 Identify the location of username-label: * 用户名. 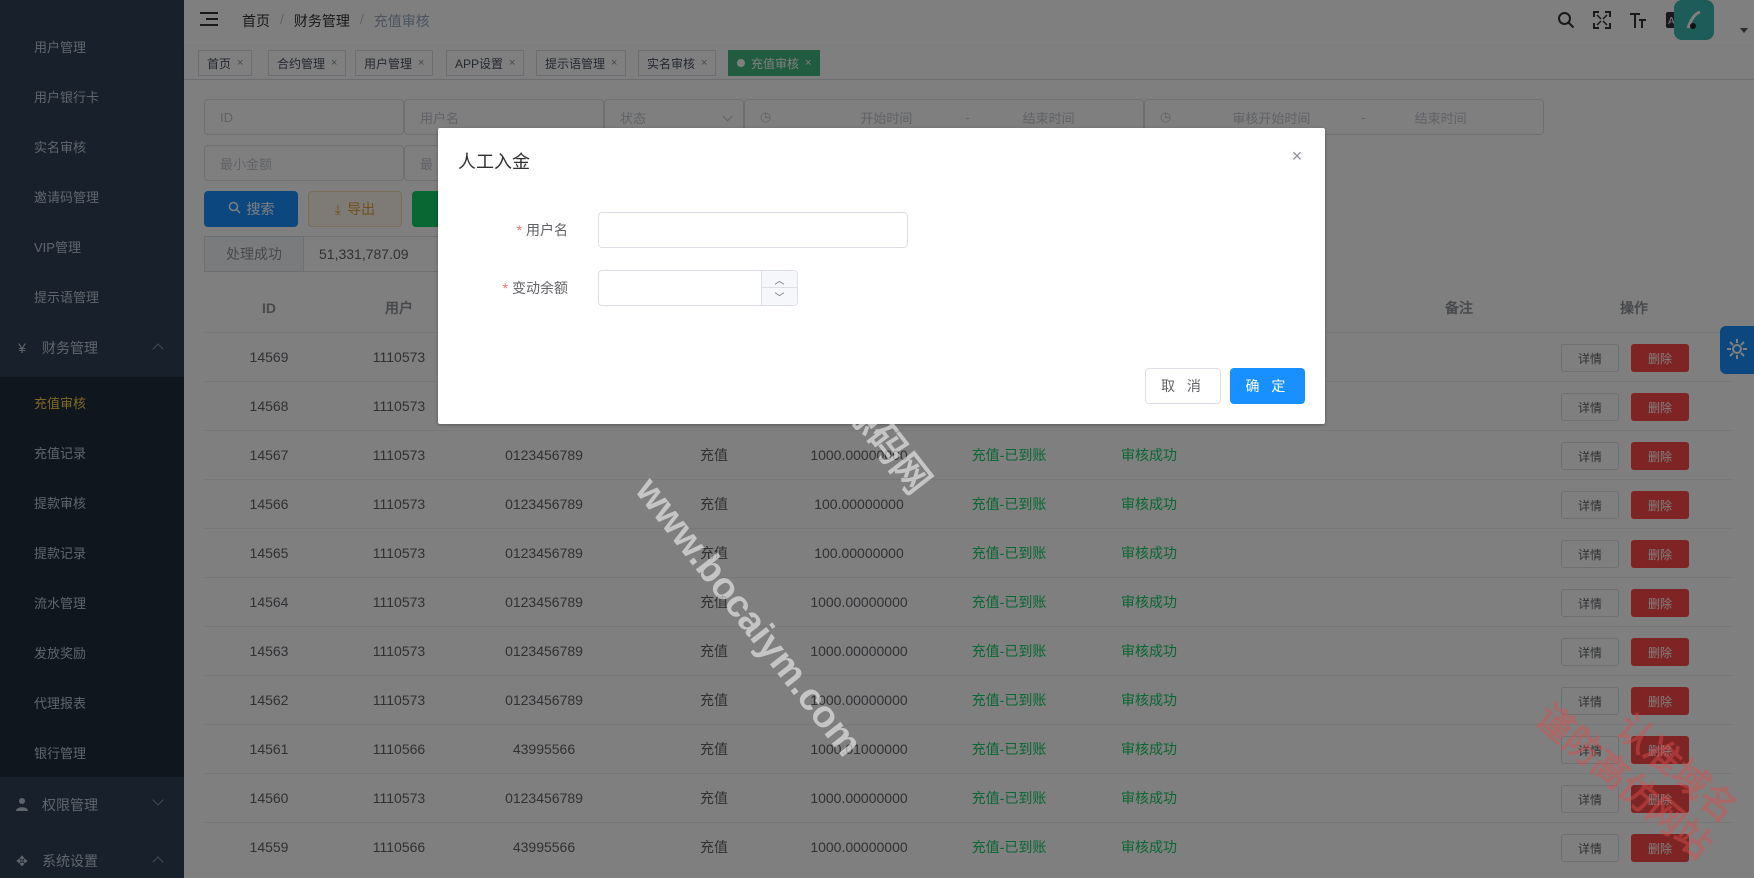
(503, 230).